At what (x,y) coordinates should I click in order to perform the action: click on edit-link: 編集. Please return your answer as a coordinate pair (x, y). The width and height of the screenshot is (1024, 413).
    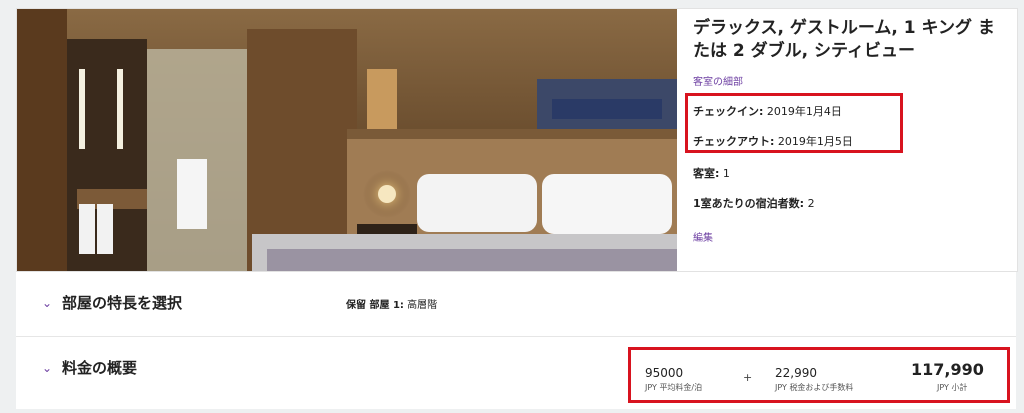
    Looking at the image, I should click on (703, 236).